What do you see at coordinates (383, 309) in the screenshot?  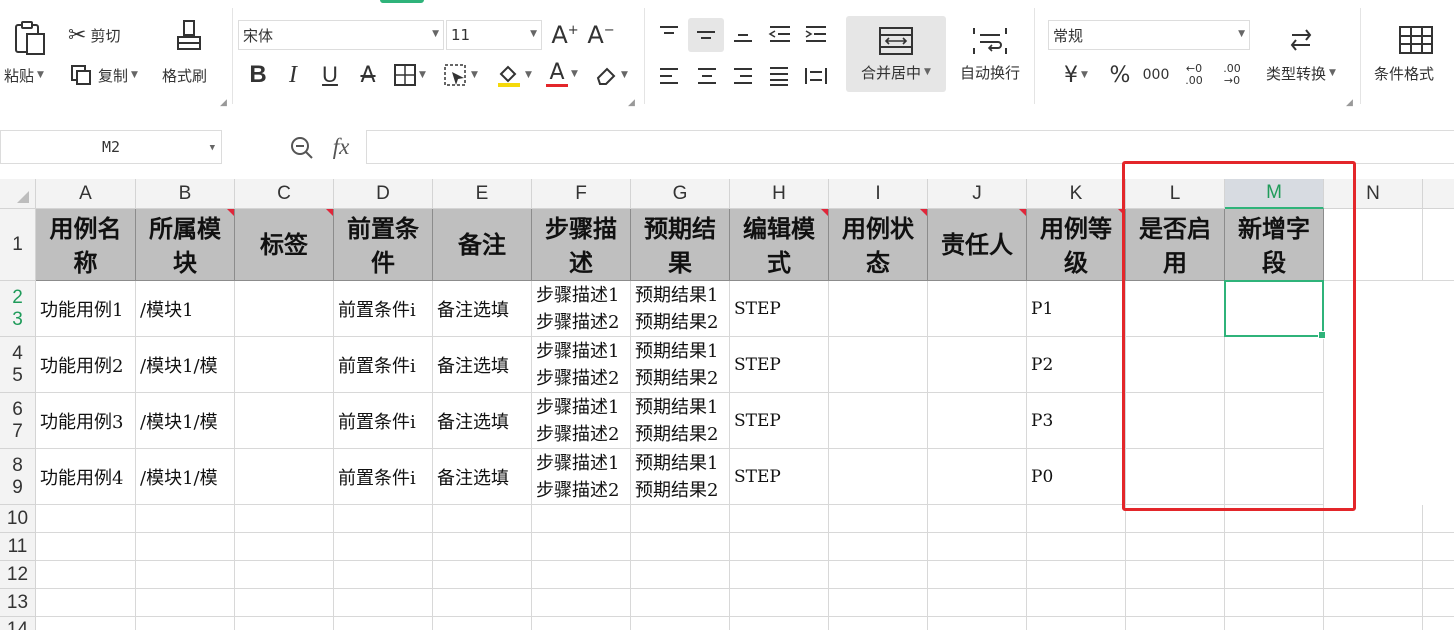 I see `cell-d2: 前置条件i` at bounding box center [383, 309].